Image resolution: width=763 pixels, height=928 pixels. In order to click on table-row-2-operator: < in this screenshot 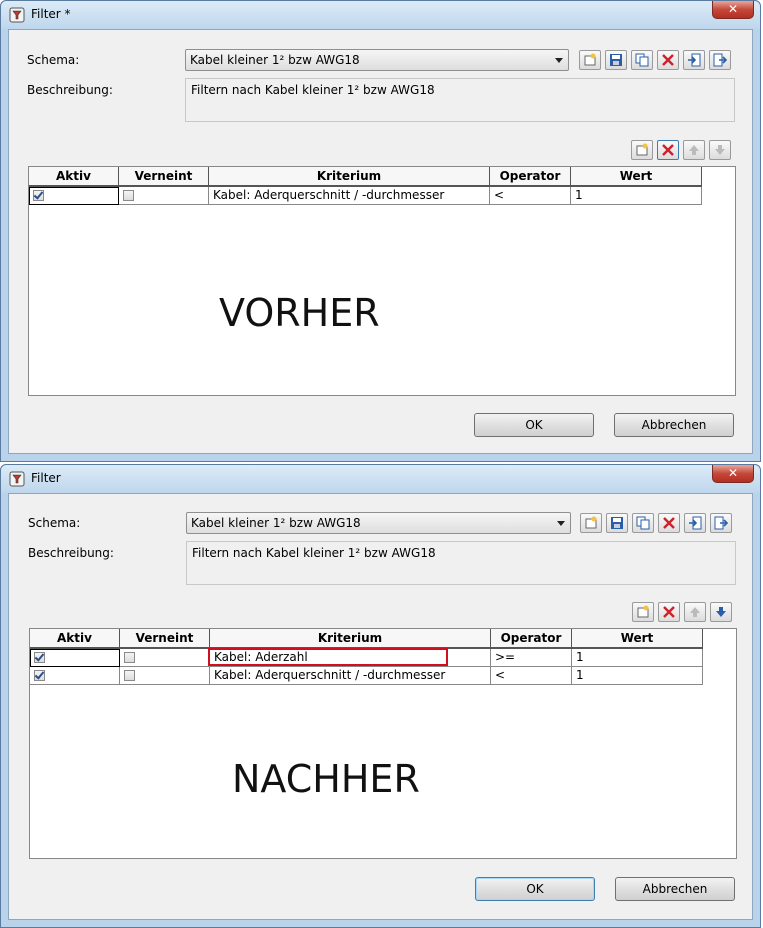, I will do `click(531, 676)`.